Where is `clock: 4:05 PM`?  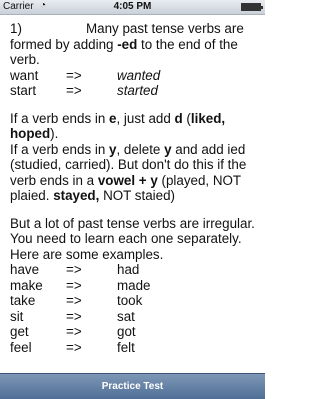 clock: 4:05 PM is located at coordinates (132, 6).